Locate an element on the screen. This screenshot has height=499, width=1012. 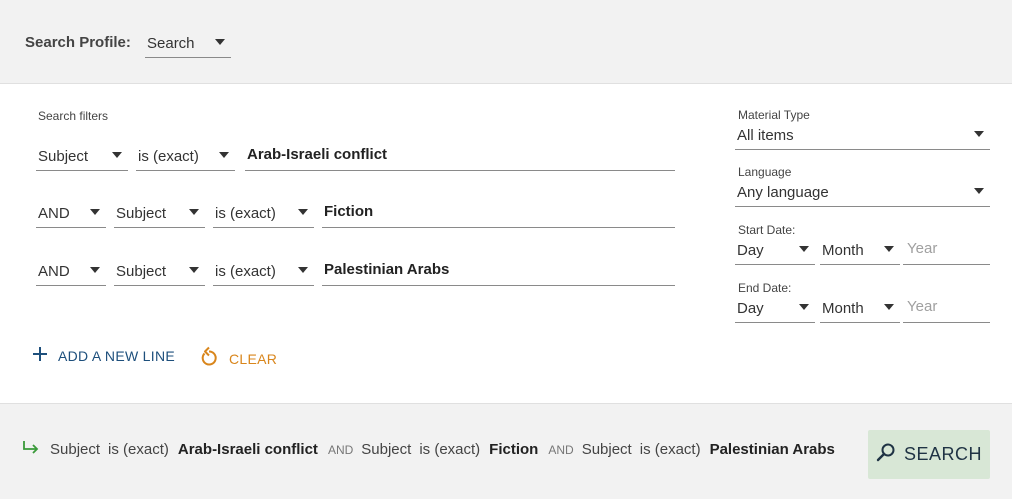
language-select: Any language is located at coordinates (862, 193).